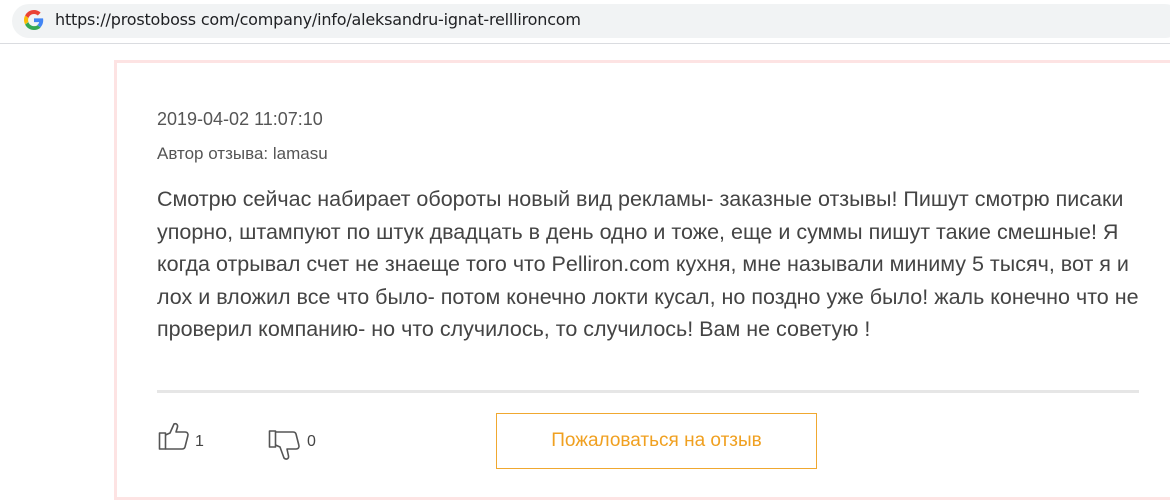 This screenshot has height=500, width=1170. What do you see at coordinates (174, 436) in the screenshot?
I see `thumbs-up-icon` at bounding box center [174, 436].